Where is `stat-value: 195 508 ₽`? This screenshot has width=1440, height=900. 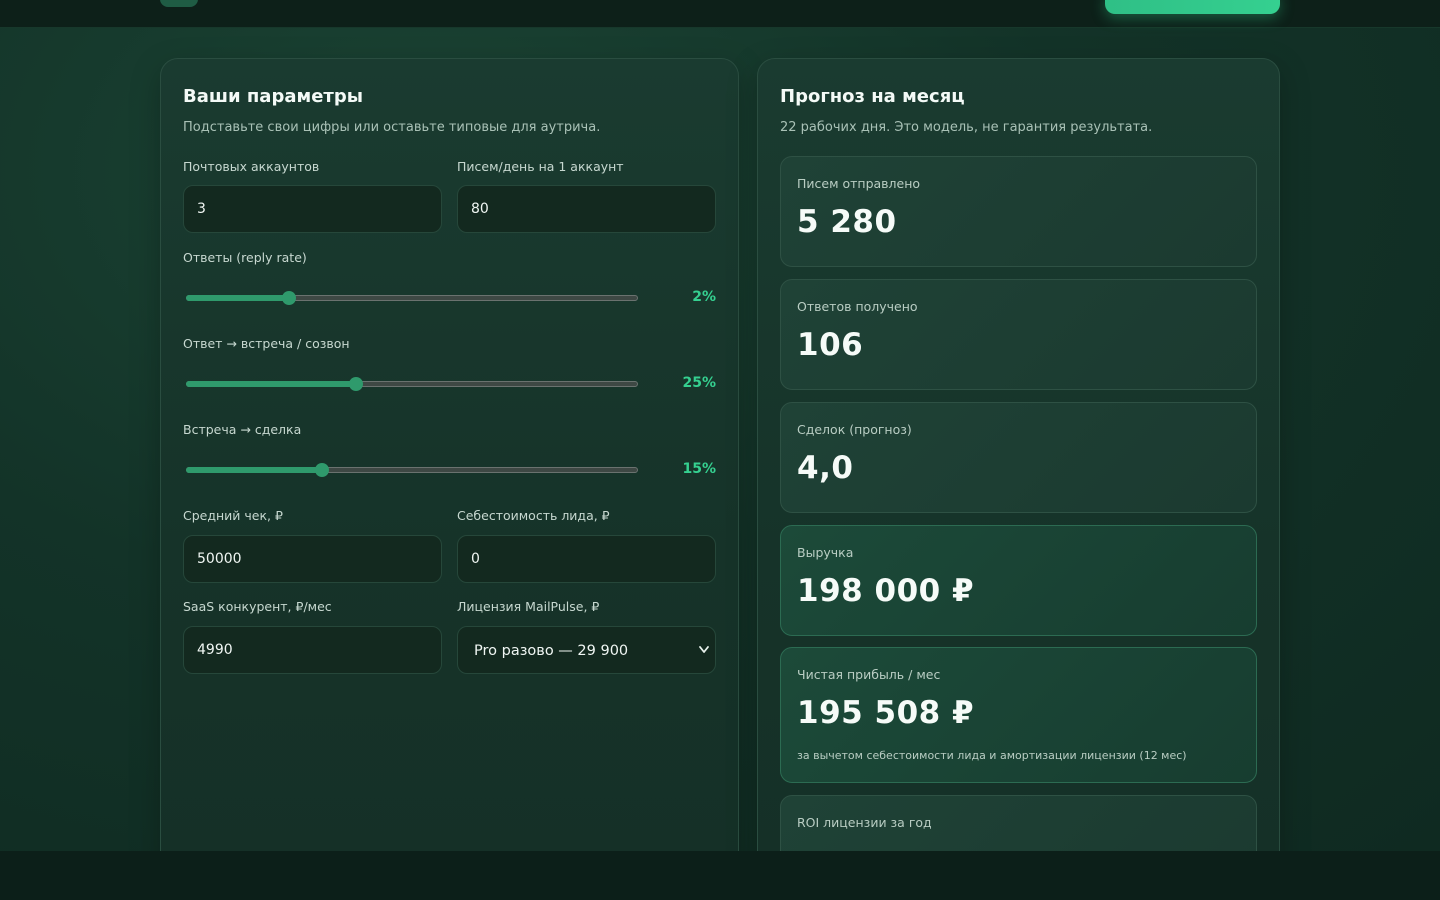 stat-value: 195 508 ₽ is located at coordinates (886, 713).